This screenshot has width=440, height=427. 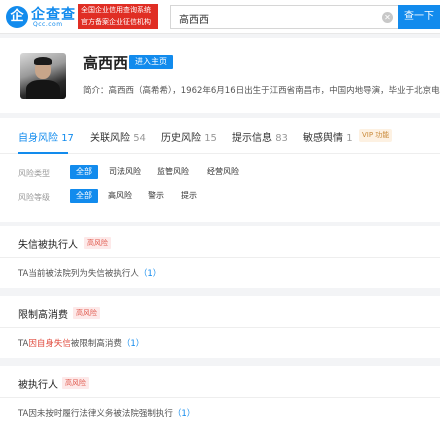 I want to click on risk-card-enforced: 被执行人 高风险 TA因未按时履行法律义务被法院强制执行（1）, so click(x=220, y=396).